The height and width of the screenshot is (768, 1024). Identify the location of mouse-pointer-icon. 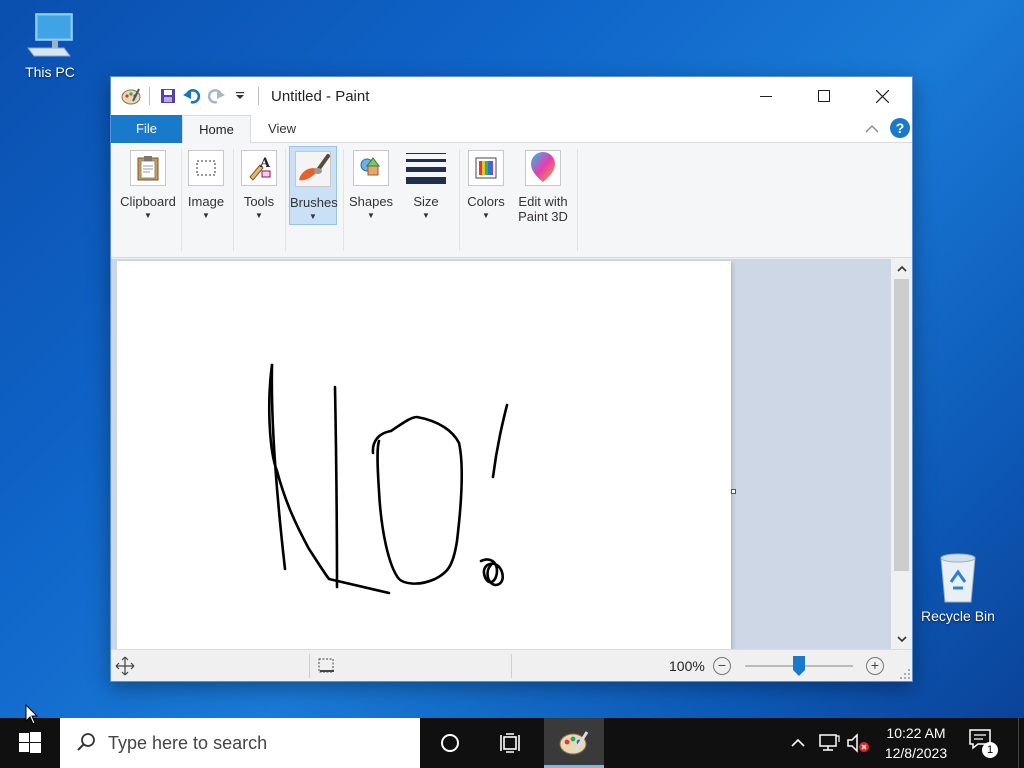
(32, 714).